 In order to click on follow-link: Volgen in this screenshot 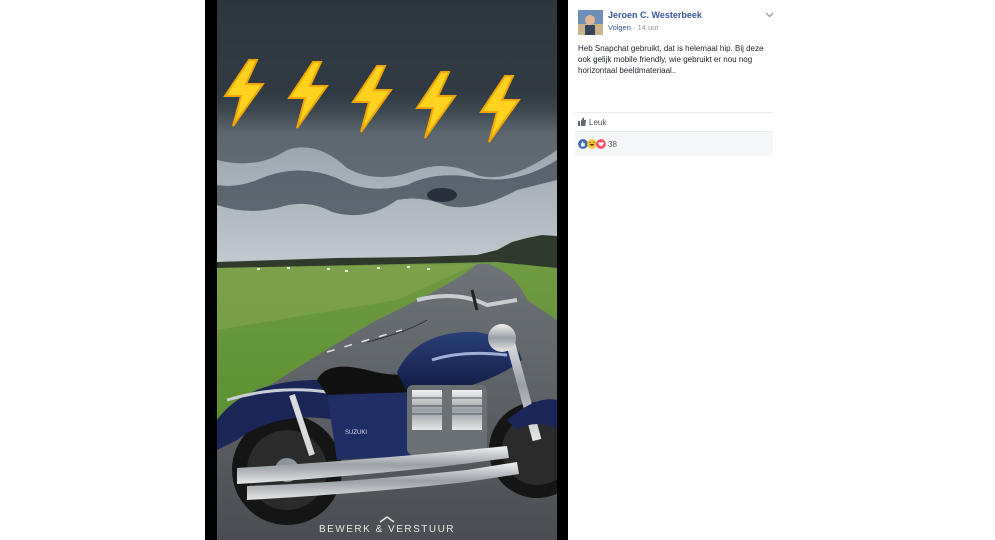, I will do `click(619, 27)`.